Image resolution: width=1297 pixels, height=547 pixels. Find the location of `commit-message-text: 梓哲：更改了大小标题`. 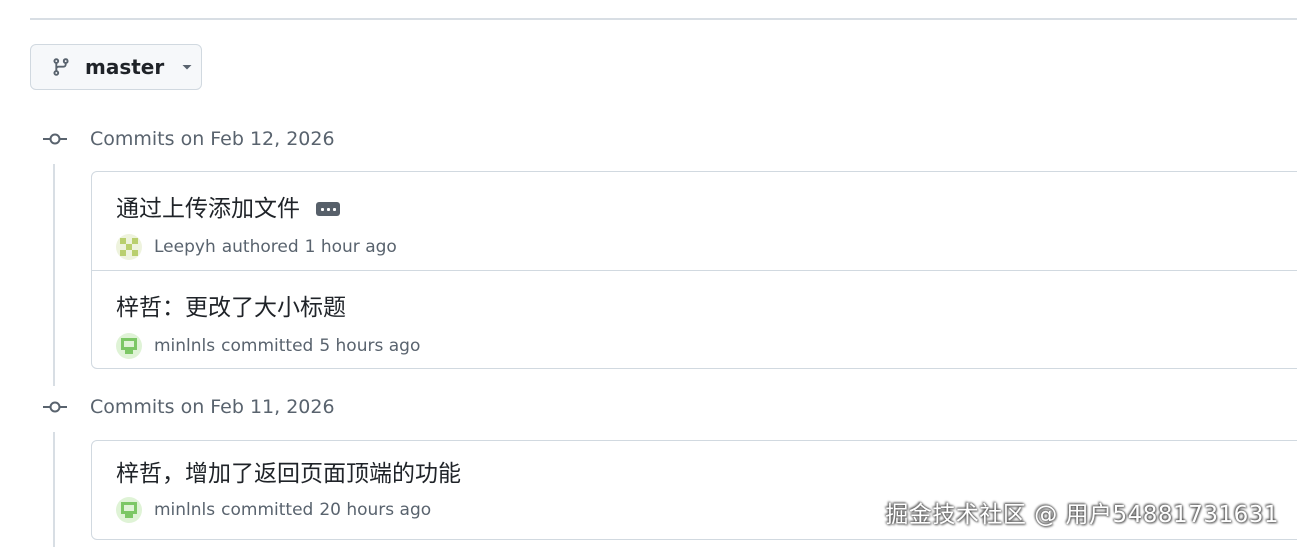

commit-message-text: 梓哲：更改了大小标题 is located at coordinates (231, 308).